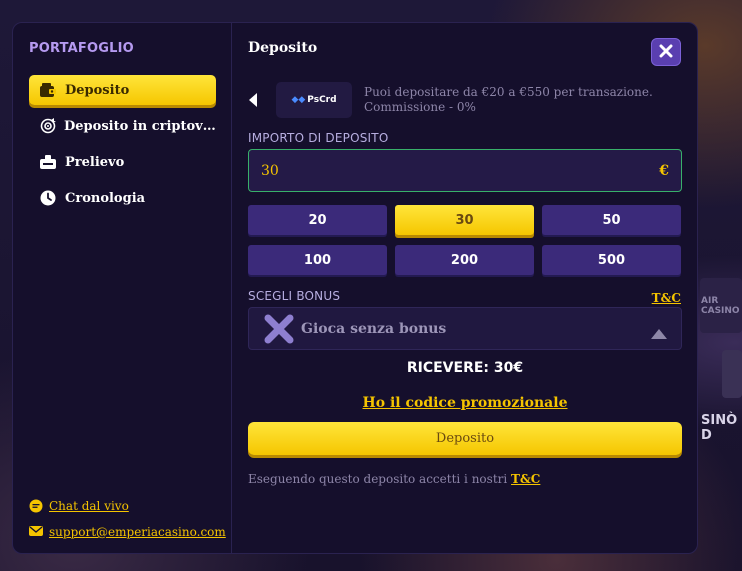 The height and width of the screenshot is (571, 742). Describe the element at coordinates (465, 240) in the screenshot. I see `preset-amounts: 20 30 50 100 200 500` at that location.